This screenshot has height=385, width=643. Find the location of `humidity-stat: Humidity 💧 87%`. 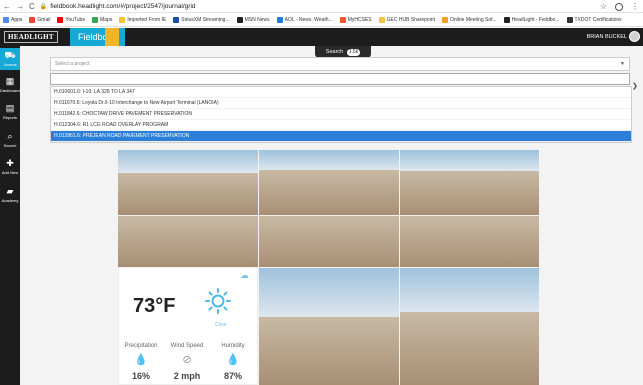

humidity-stat: Humidity 💧 87% is located at coordinates (233, 362).